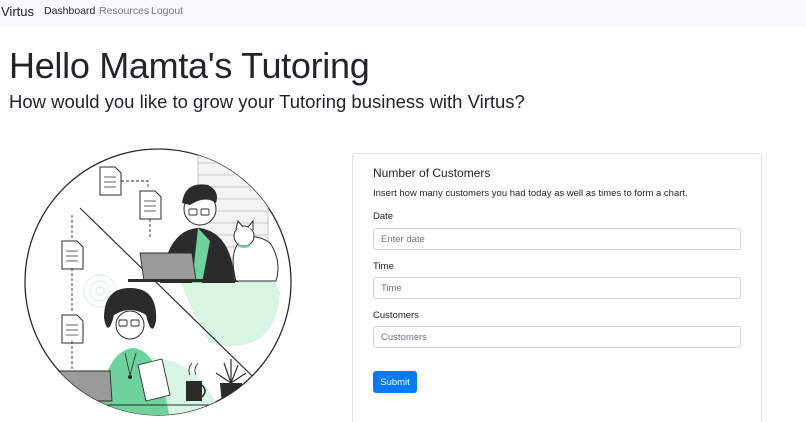  I want to click on nav-logout-link: Logout, so click(167, 11).